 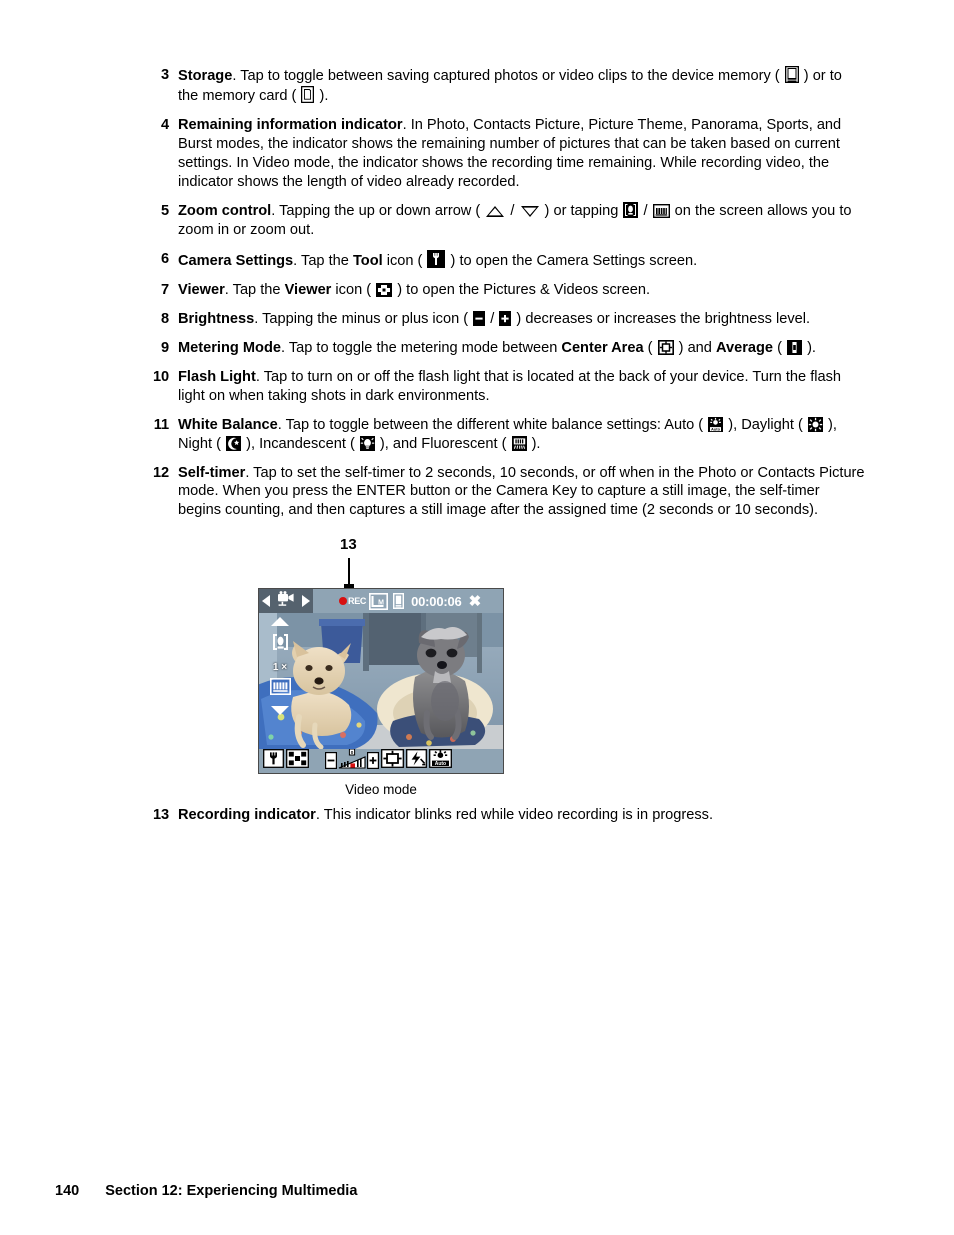 What do you see at coordinates (290, 124) in the screenshot?
I see `item-term: Remaining information indicator` at bounding box center [290, 124].